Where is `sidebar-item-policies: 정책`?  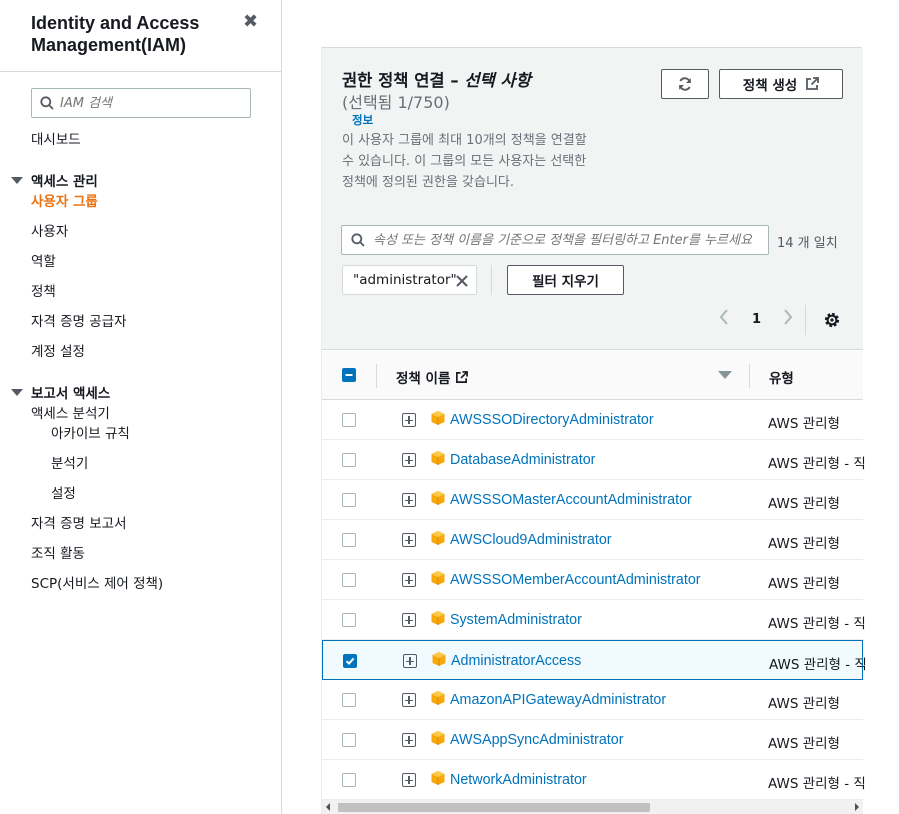 sidebar-item-policies: 정책 is located at coordinates (43, 290).